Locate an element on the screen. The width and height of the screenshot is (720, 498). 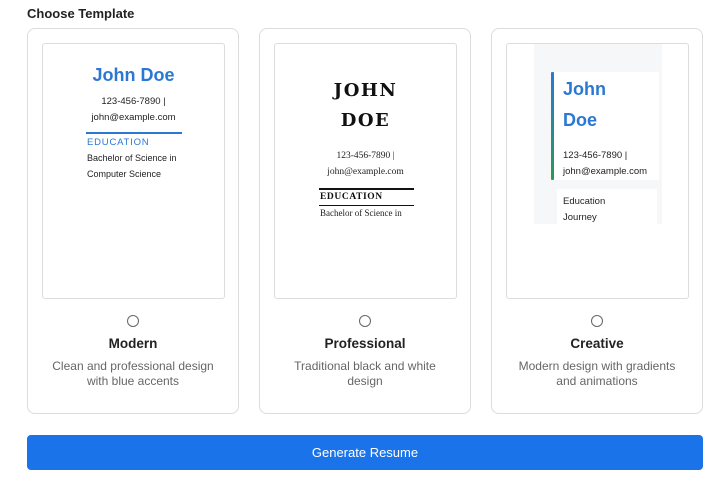
template-radio-creative is located at coordinates (597, 321).